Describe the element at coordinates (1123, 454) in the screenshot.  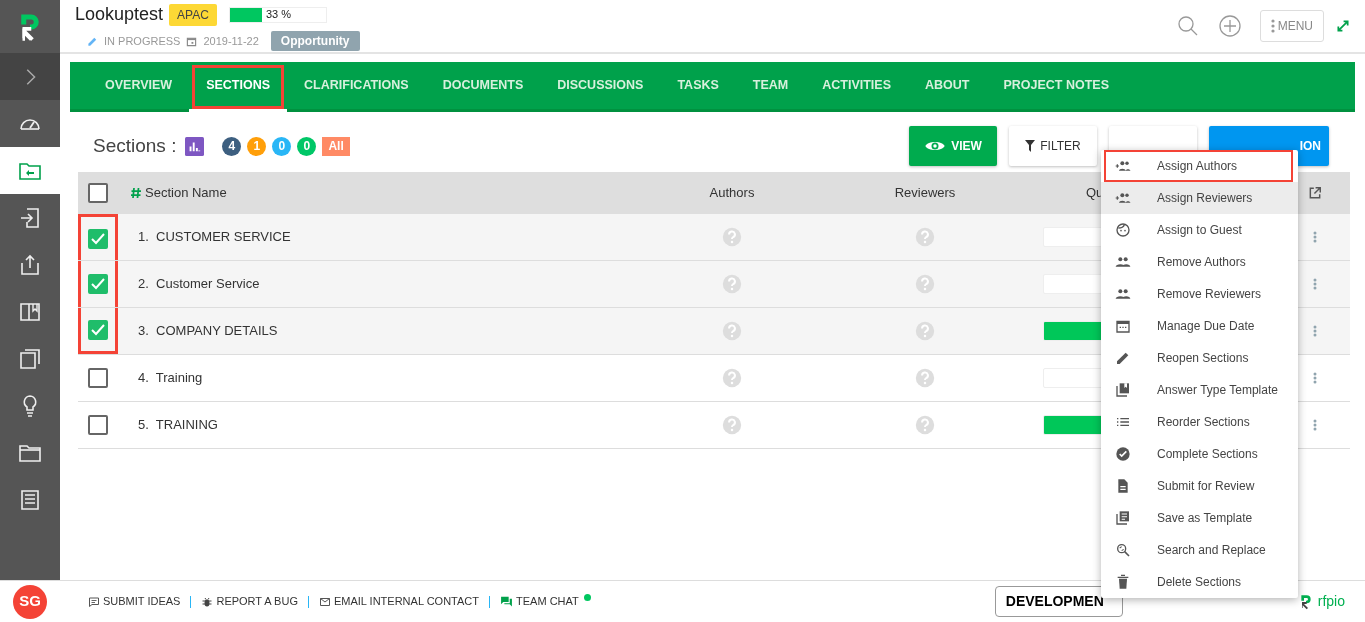
I see `check-circle-icon` at that location.